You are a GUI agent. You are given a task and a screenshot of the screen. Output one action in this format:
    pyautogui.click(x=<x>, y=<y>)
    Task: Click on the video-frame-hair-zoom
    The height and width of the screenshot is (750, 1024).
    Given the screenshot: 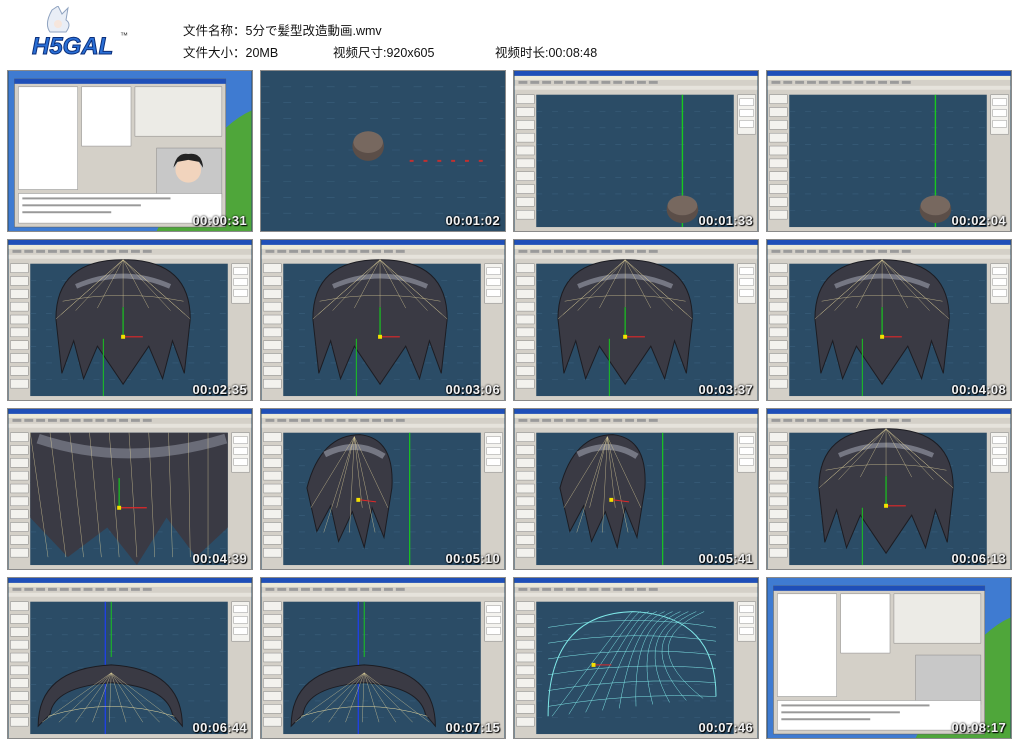 What is the action you would take?
    pyautogui.click(x=130, y=489)
    